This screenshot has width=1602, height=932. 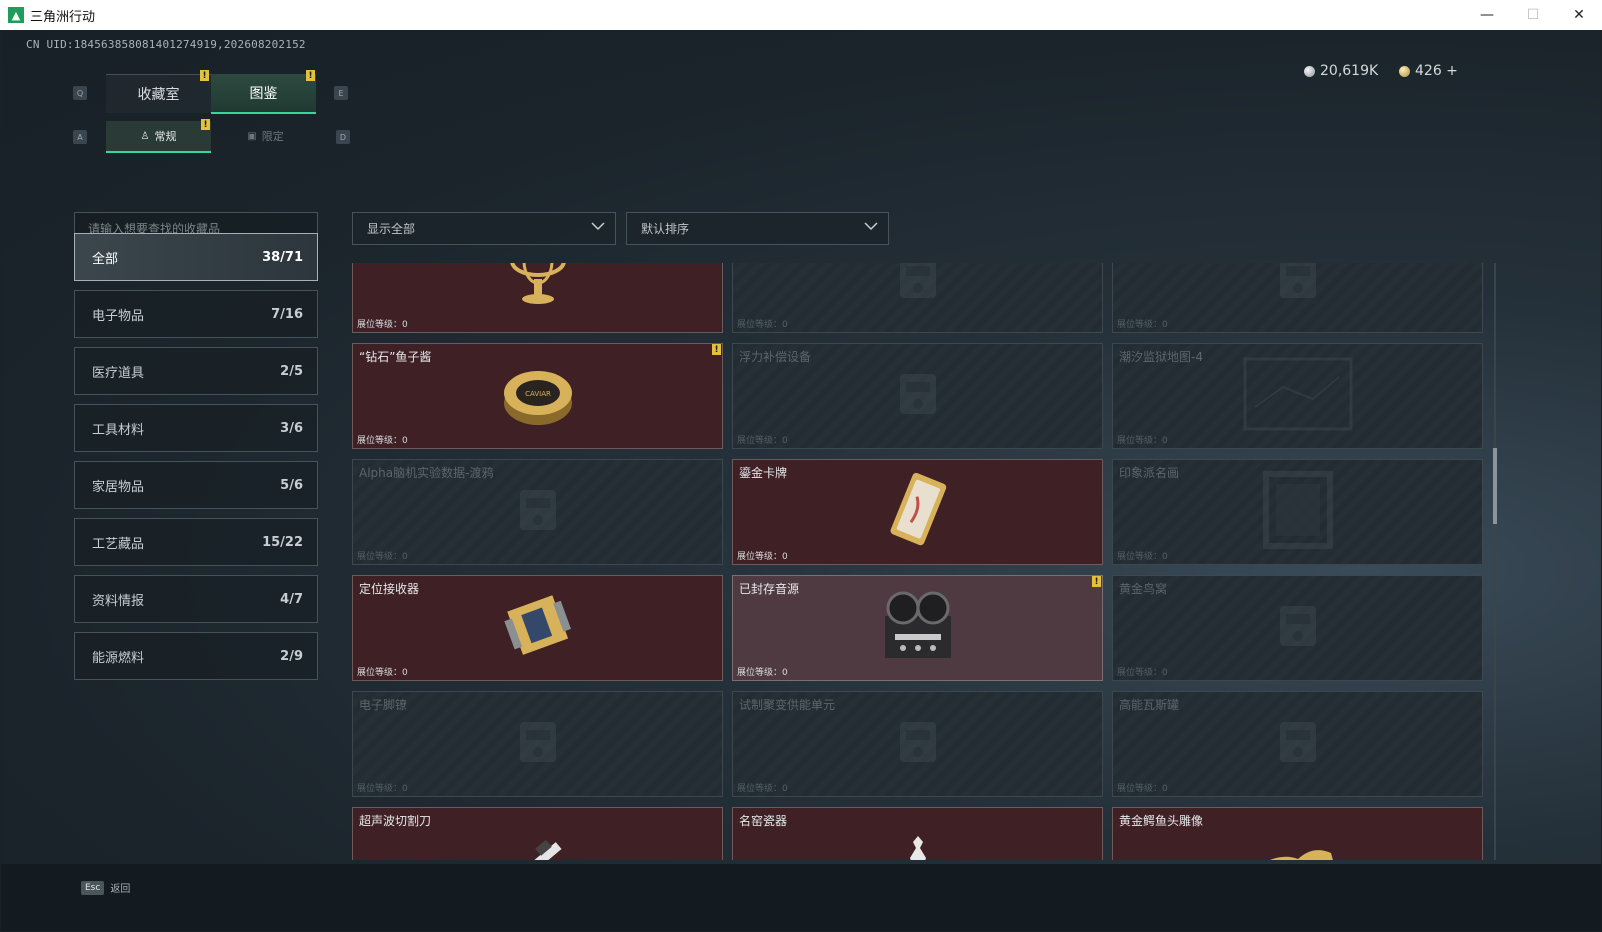 What do you see at coordinates (196, 257) in the screenshot?
I see `category-item: 全部 38/71` at bounding box center [196, 257].